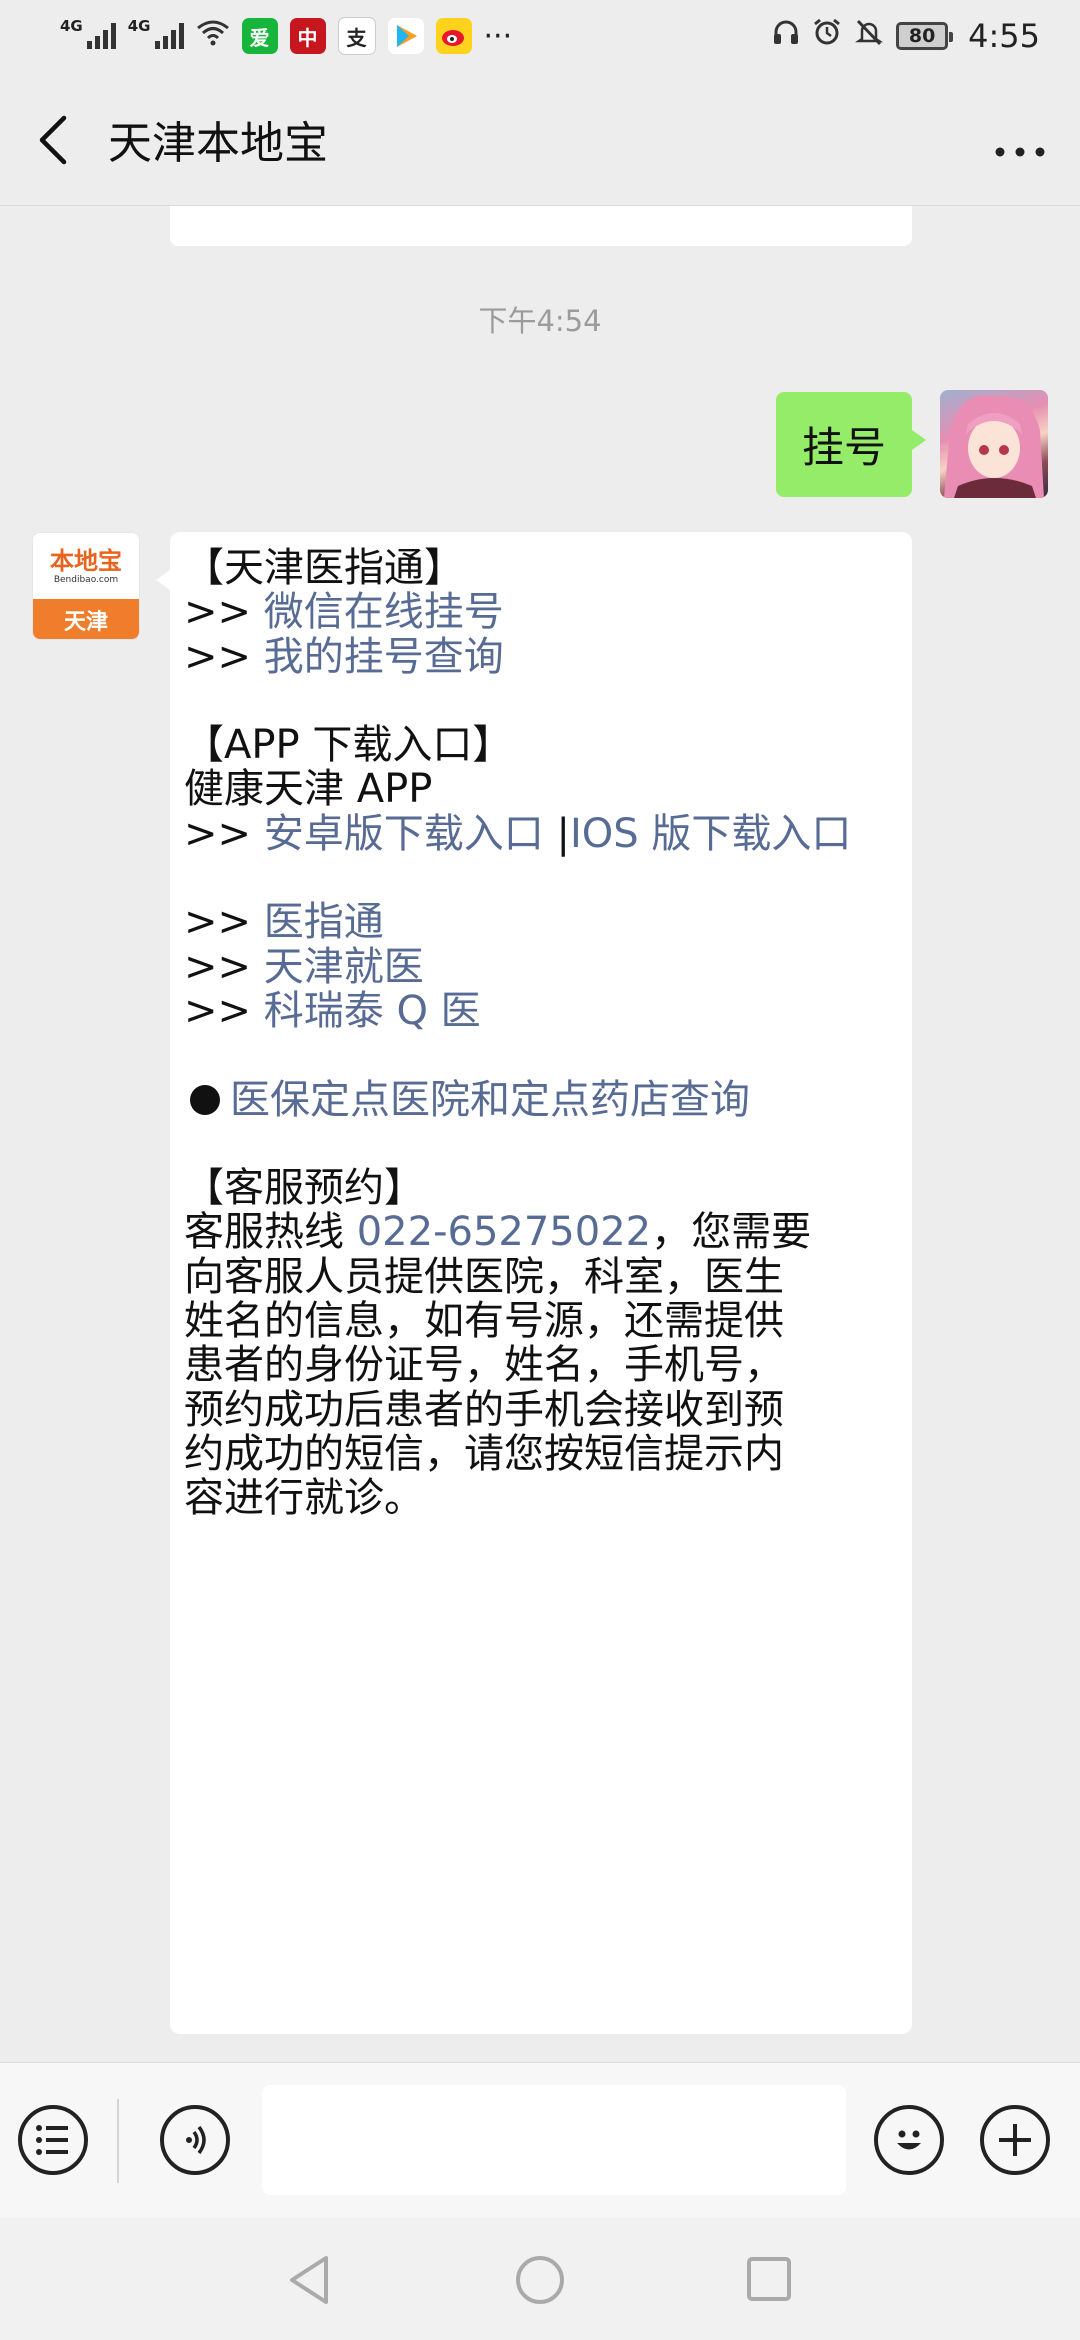 This screenshot has height=2340, width=1080. Describe the element at coordinates (731, 1232) in the screenshot. I see `hotline-text: ，您需要` at that location.